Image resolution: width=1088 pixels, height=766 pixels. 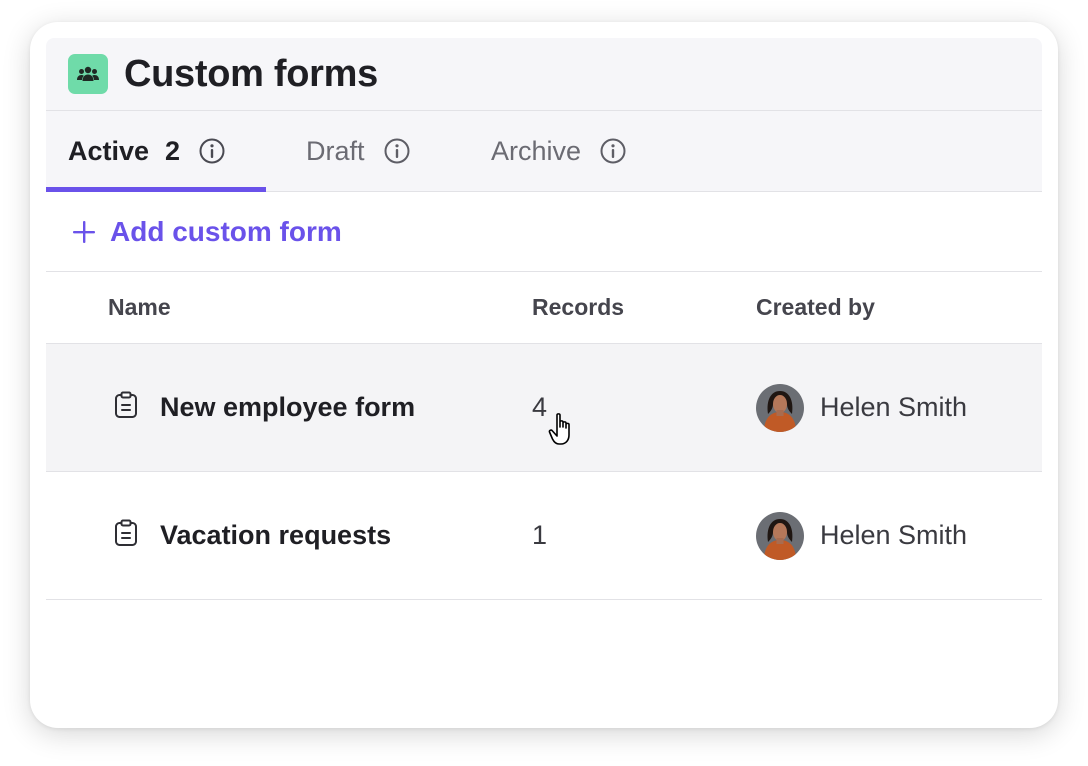 I want to click on tab-active-count: 2, so click(x=173, y=150).